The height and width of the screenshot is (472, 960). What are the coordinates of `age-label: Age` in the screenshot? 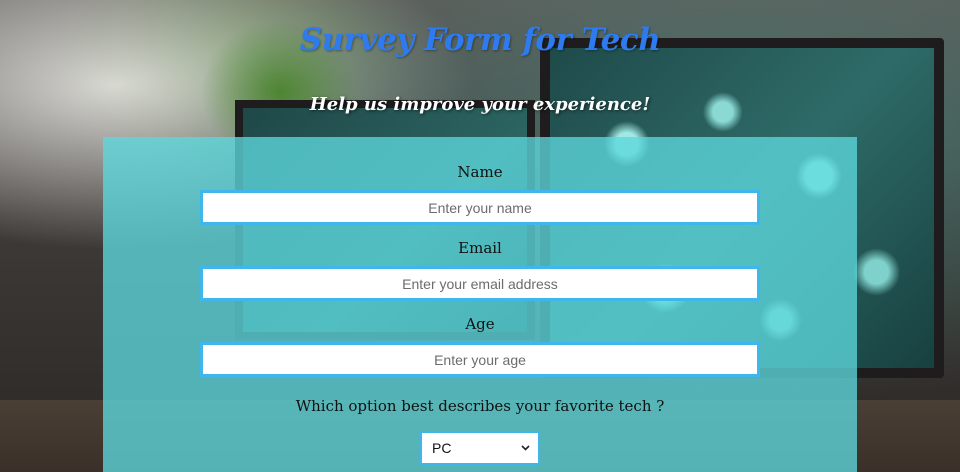 It's located at (480, 324).